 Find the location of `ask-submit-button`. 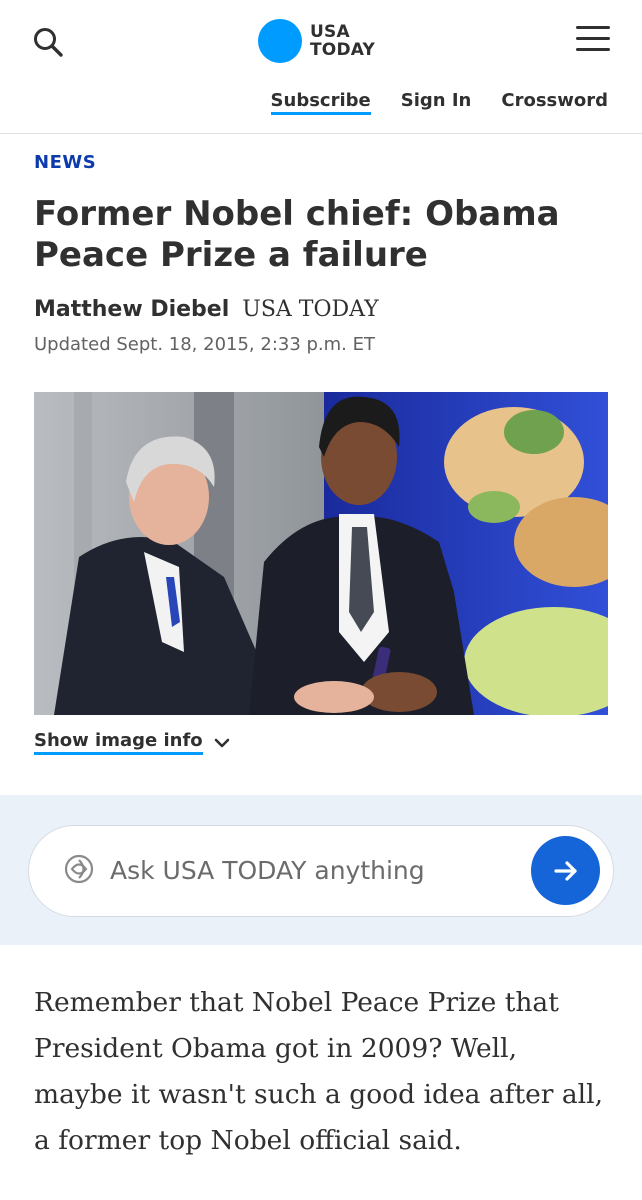

ask-submit-button is located at coordinates (565, 870).